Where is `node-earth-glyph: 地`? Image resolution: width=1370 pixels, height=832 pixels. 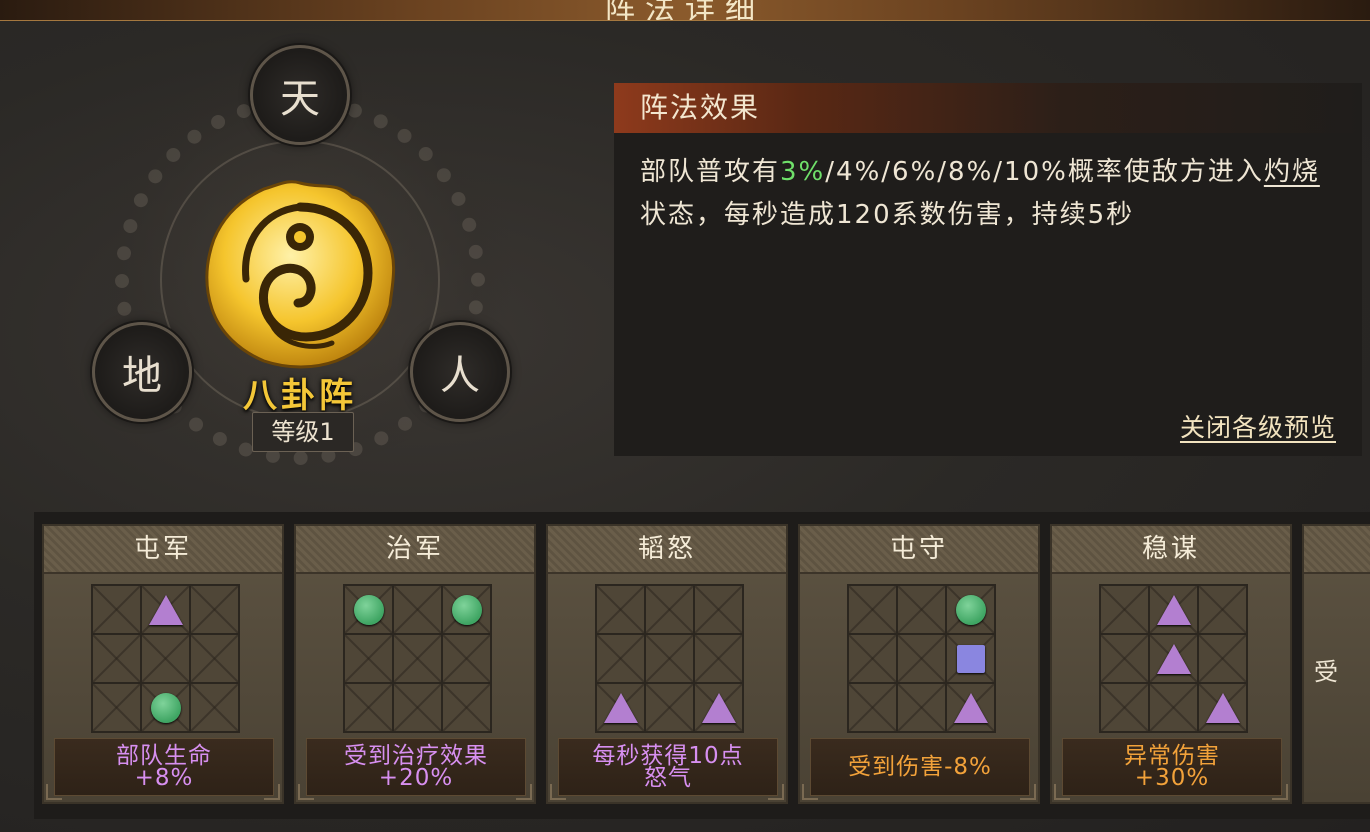
node-earth-glyph: 地 is located at coordinates (142, 376).